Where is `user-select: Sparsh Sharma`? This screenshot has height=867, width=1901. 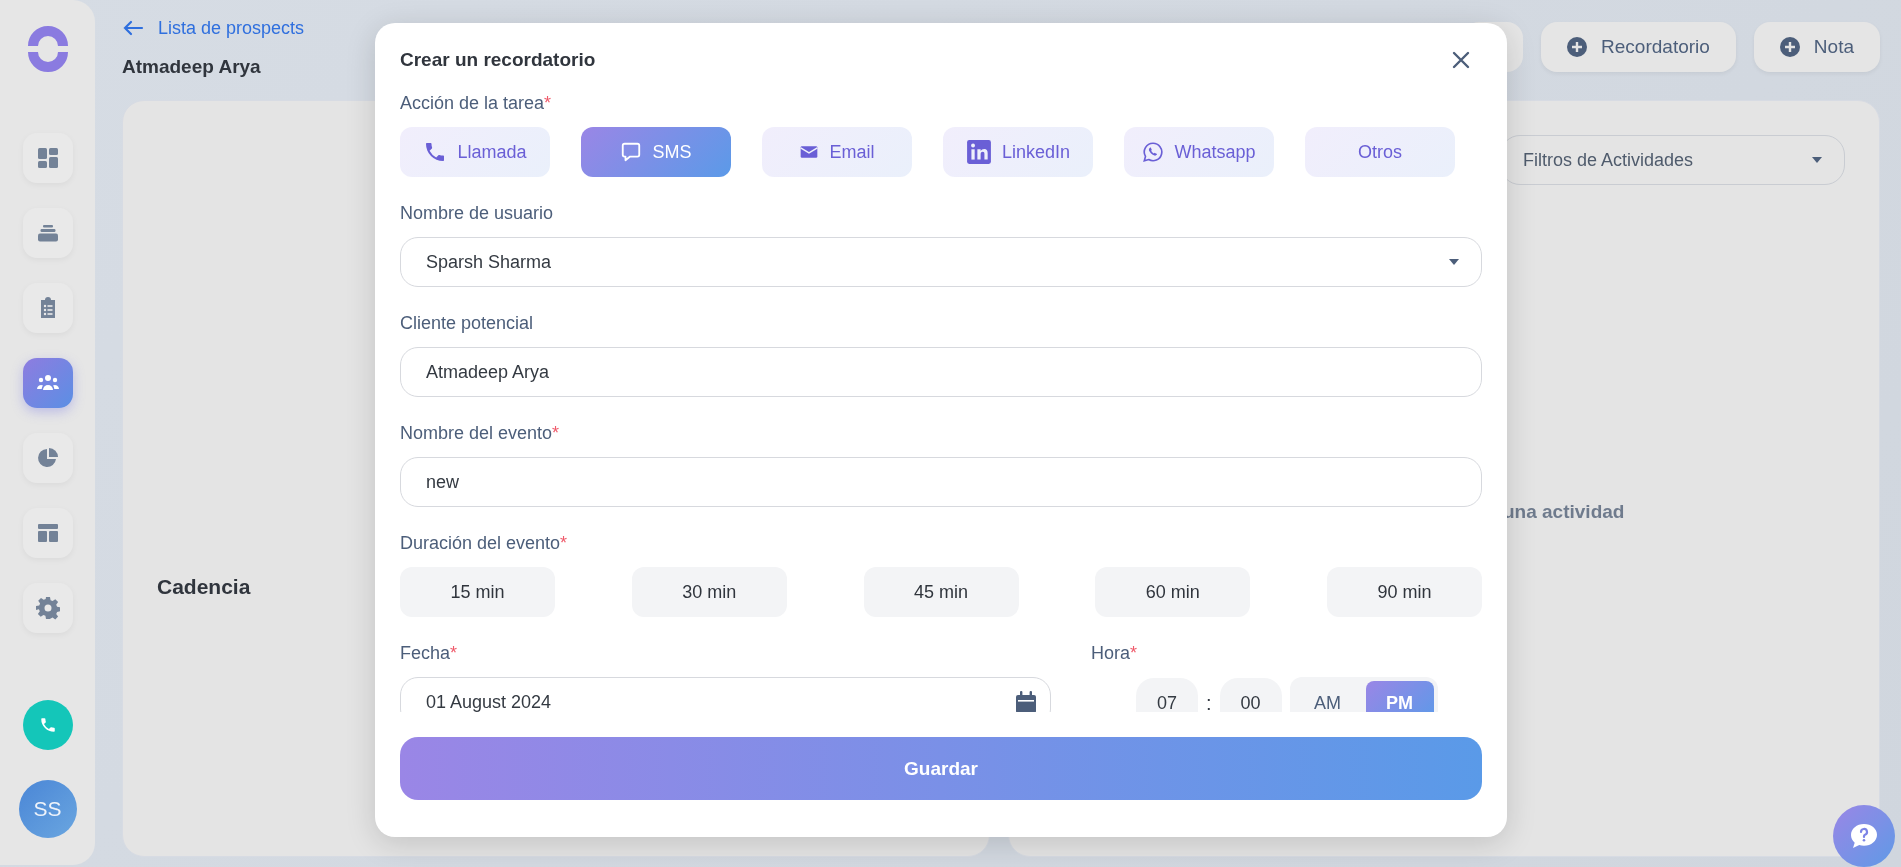
user-select: Sparsh Sharma is located at coordinates (941, 262).